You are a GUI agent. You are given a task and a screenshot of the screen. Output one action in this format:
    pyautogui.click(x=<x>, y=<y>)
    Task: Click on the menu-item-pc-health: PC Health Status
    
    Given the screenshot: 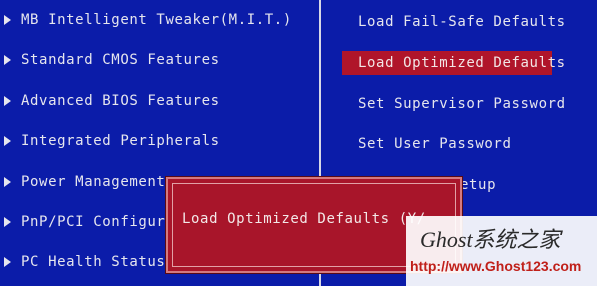 What is the action you would take?
    pyautogui.click(x=84, y=262)
    